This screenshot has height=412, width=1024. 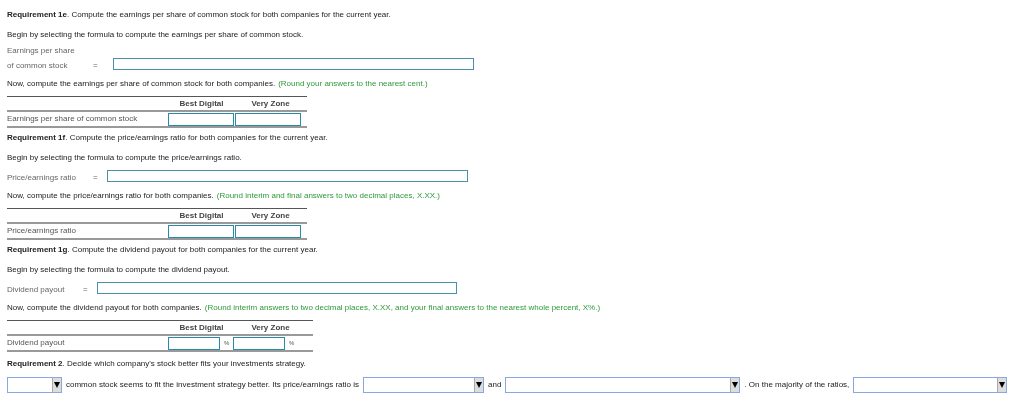 I want to click on requirement-text: Requirement 1e. Compute the earnings per share of common stock for both companies for the current year., so click(x=199, y=15).